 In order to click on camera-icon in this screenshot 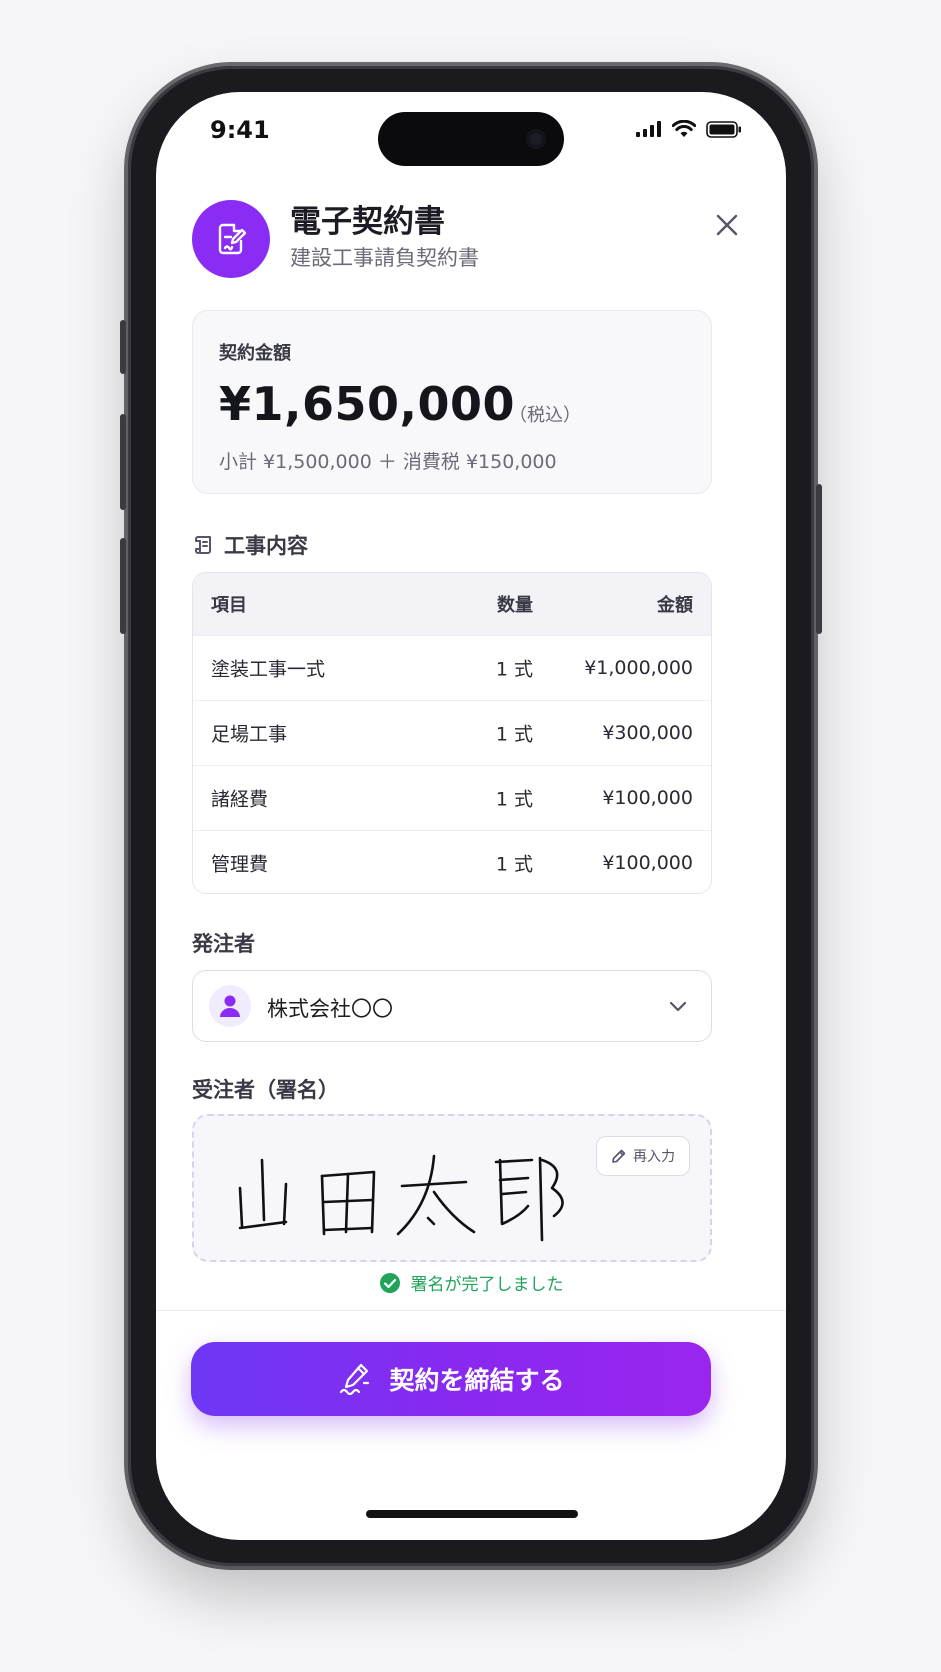, I will do `click(536, 139)`.